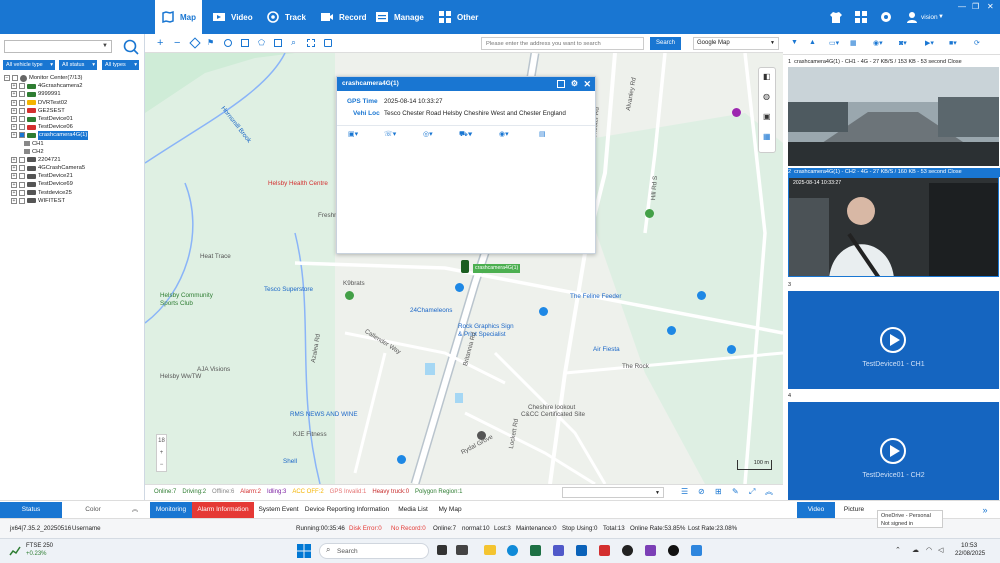  I want to click on zoom-out-icon: −, so click(177, 43).